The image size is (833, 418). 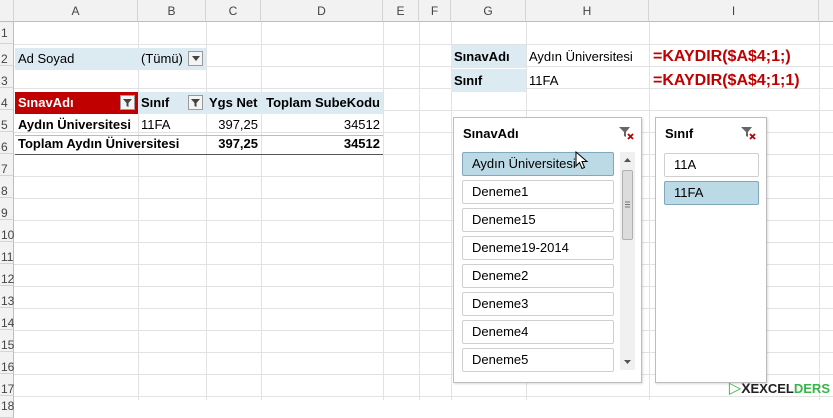 What do you see at coordinates (7, 231) in the screenshot?
I see `row-header-10: 10` at bounding box center [7, 231].